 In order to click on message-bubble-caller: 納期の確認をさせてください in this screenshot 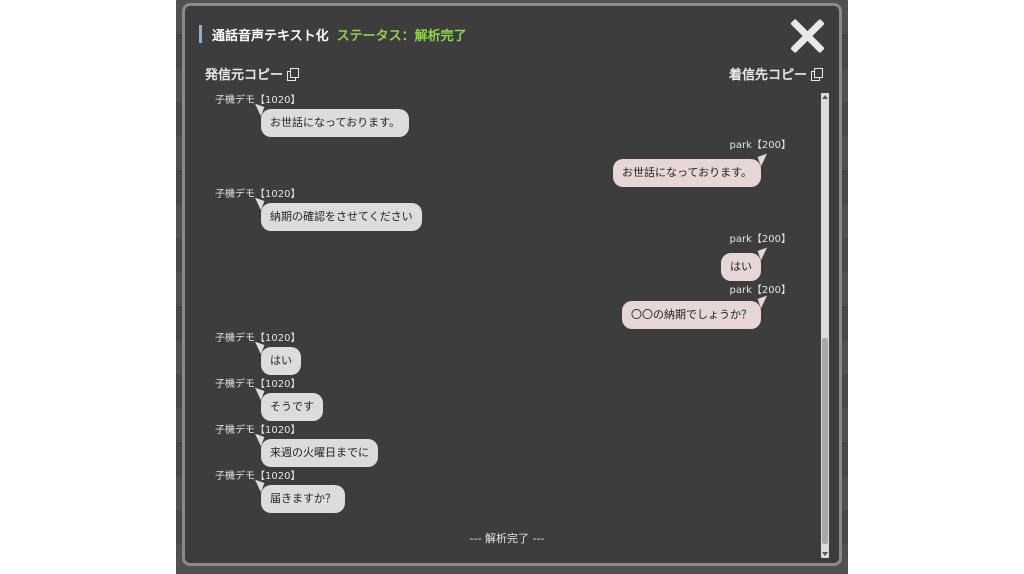, I will do `click(341, 217)`.